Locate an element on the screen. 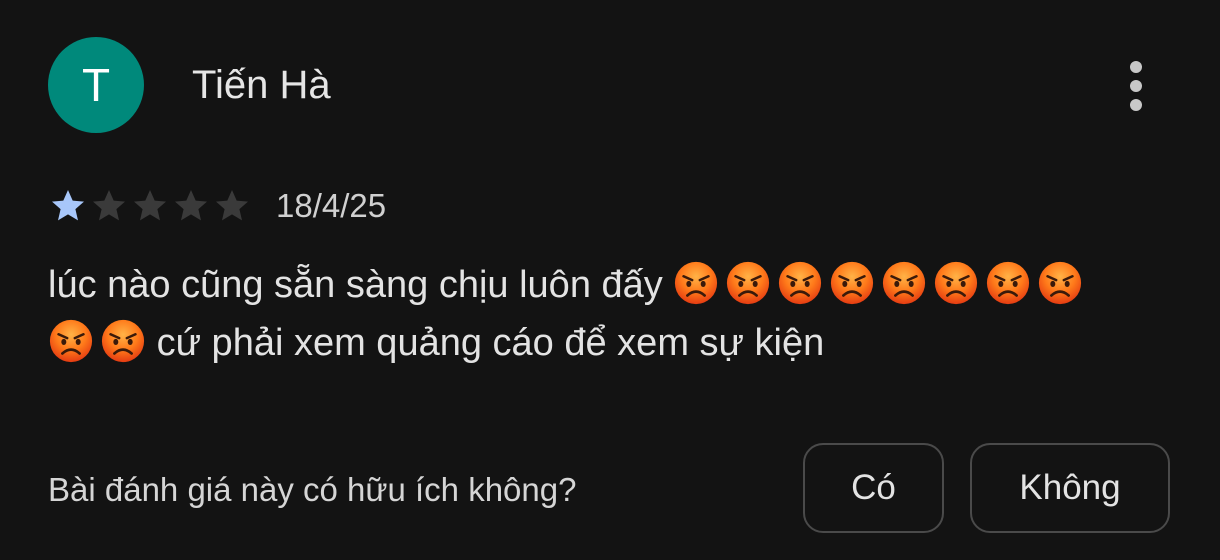  star-filled-icon is located at coordinates (68, 205).